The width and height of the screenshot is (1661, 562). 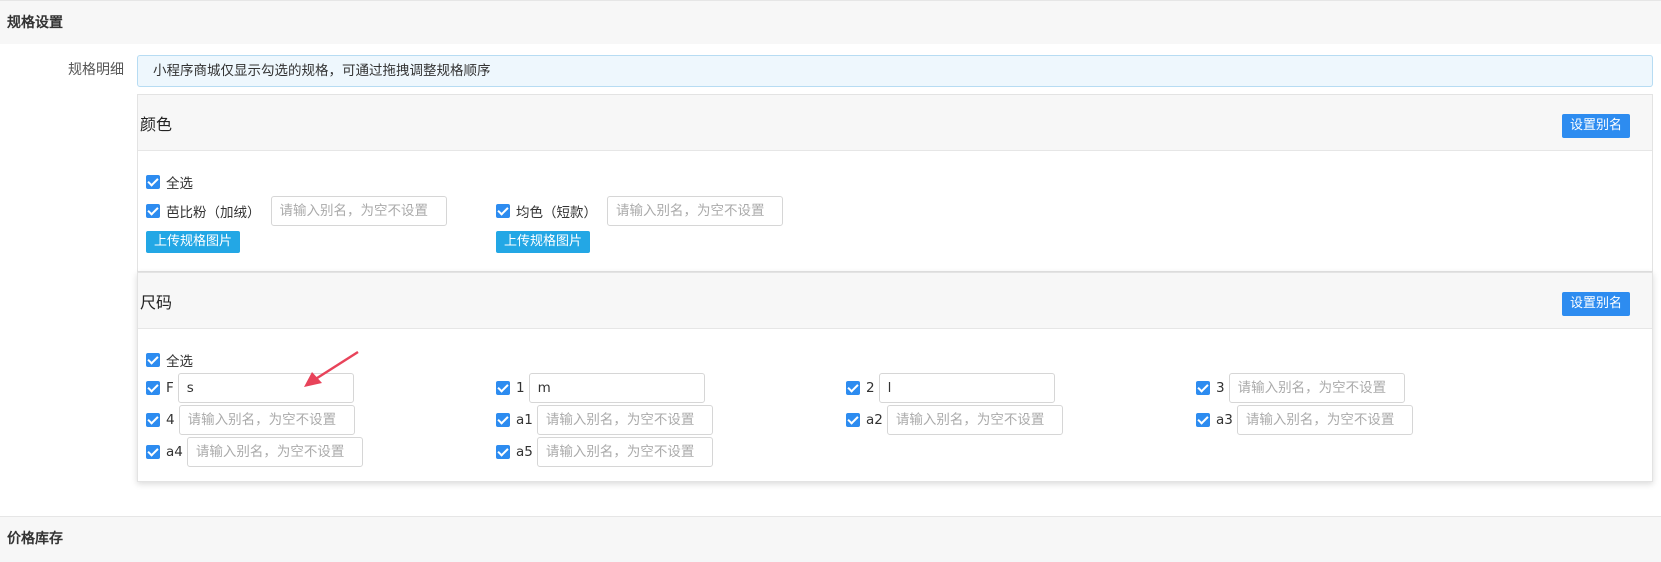 I want to click on size-option-a1: a1, so click(x=604, y=420).